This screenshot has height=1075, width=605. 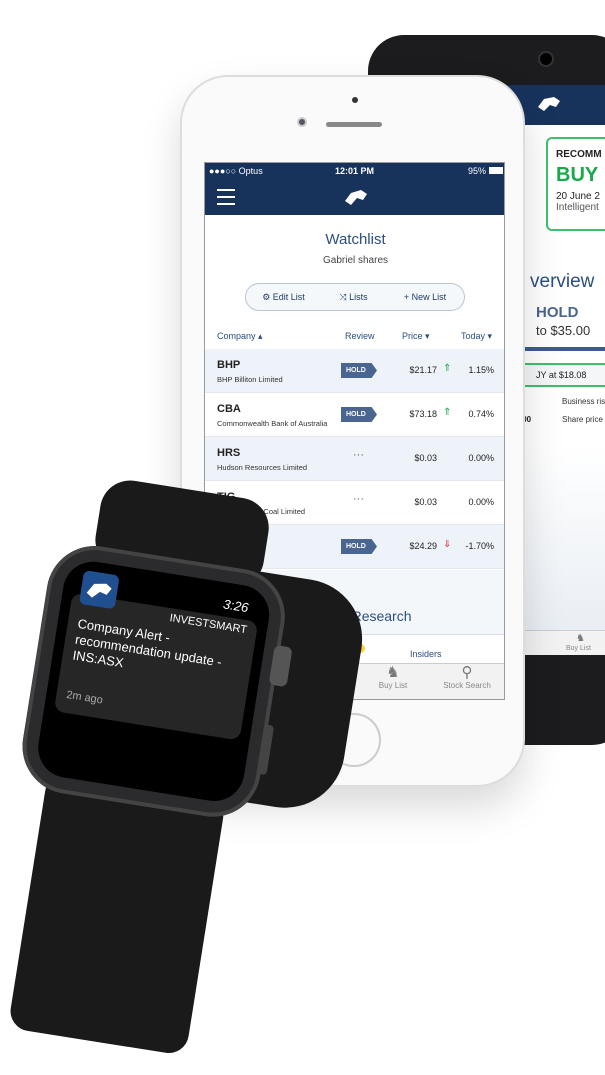 What do you see at coordinates (229, 409) in the screenshot?
I see `ticker: CBA` at bounding box center [229, 409].